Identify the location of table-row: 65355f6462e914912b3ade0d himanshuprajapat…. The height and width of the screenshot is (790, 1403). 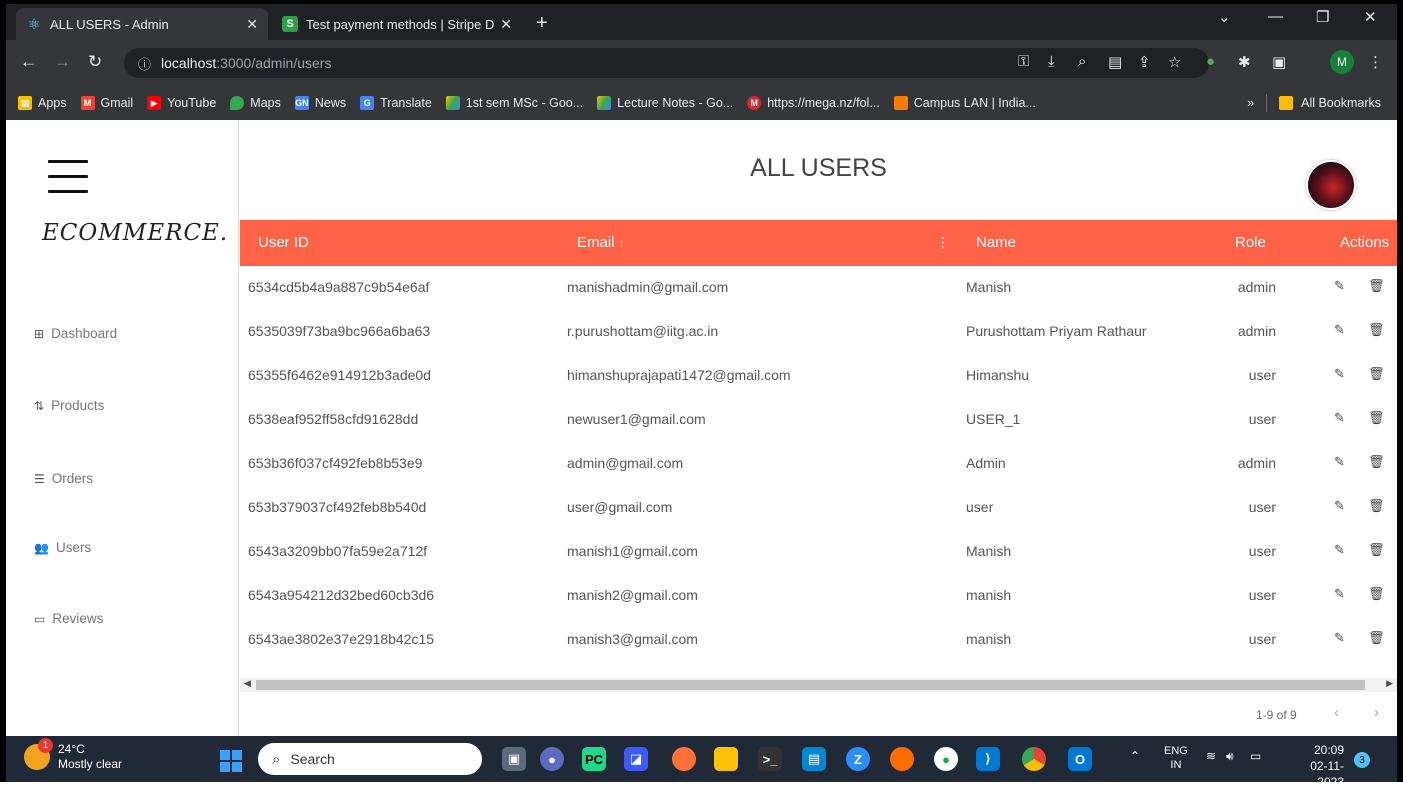
(818, 376).